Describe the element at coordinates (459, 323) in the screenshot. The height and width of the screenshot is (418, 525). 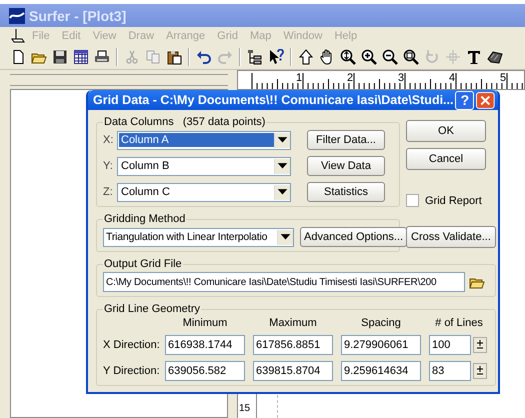
I see `column-header: # of Lines` at that location.